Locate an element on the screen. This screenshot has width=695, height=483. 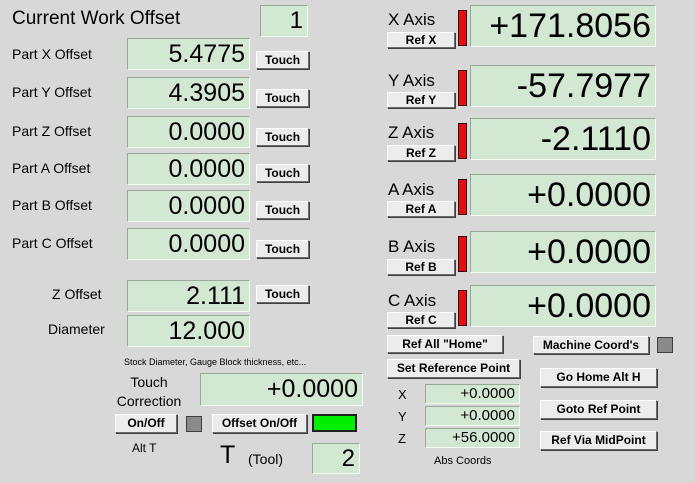
ref-via-midpoint-button: Ref Via MidPoint is located at coordinates (598, 440).